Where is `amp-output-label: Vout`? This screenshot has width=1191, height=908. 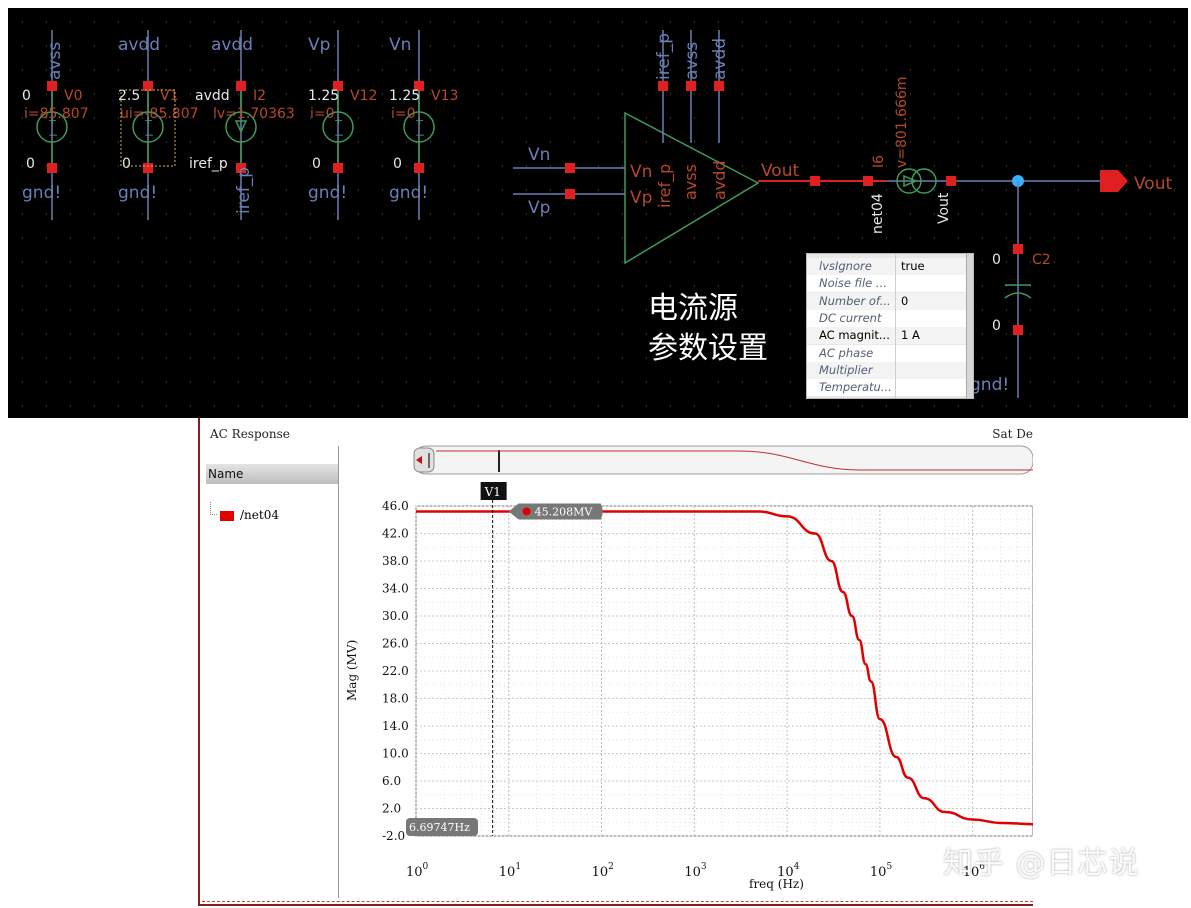
amp-output-label: Vout is located at coordinates (780, 171).